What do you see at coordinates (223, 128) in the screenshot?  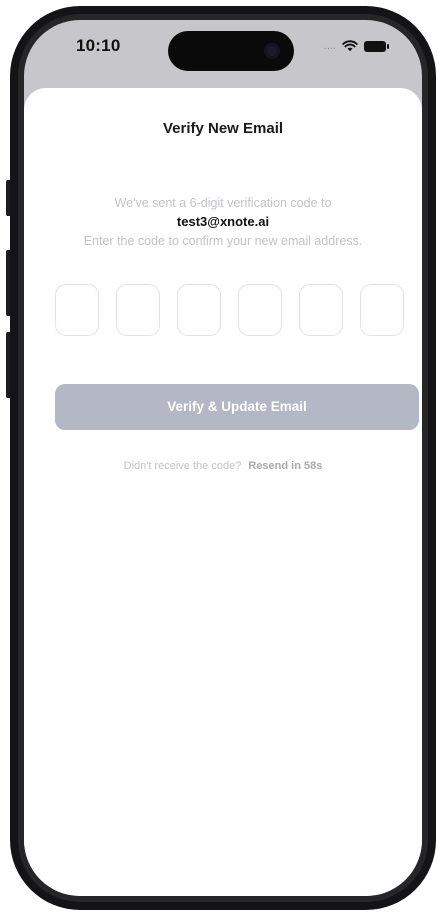 I see `page-title: Verify New Email` at bounding box center [223, 128].